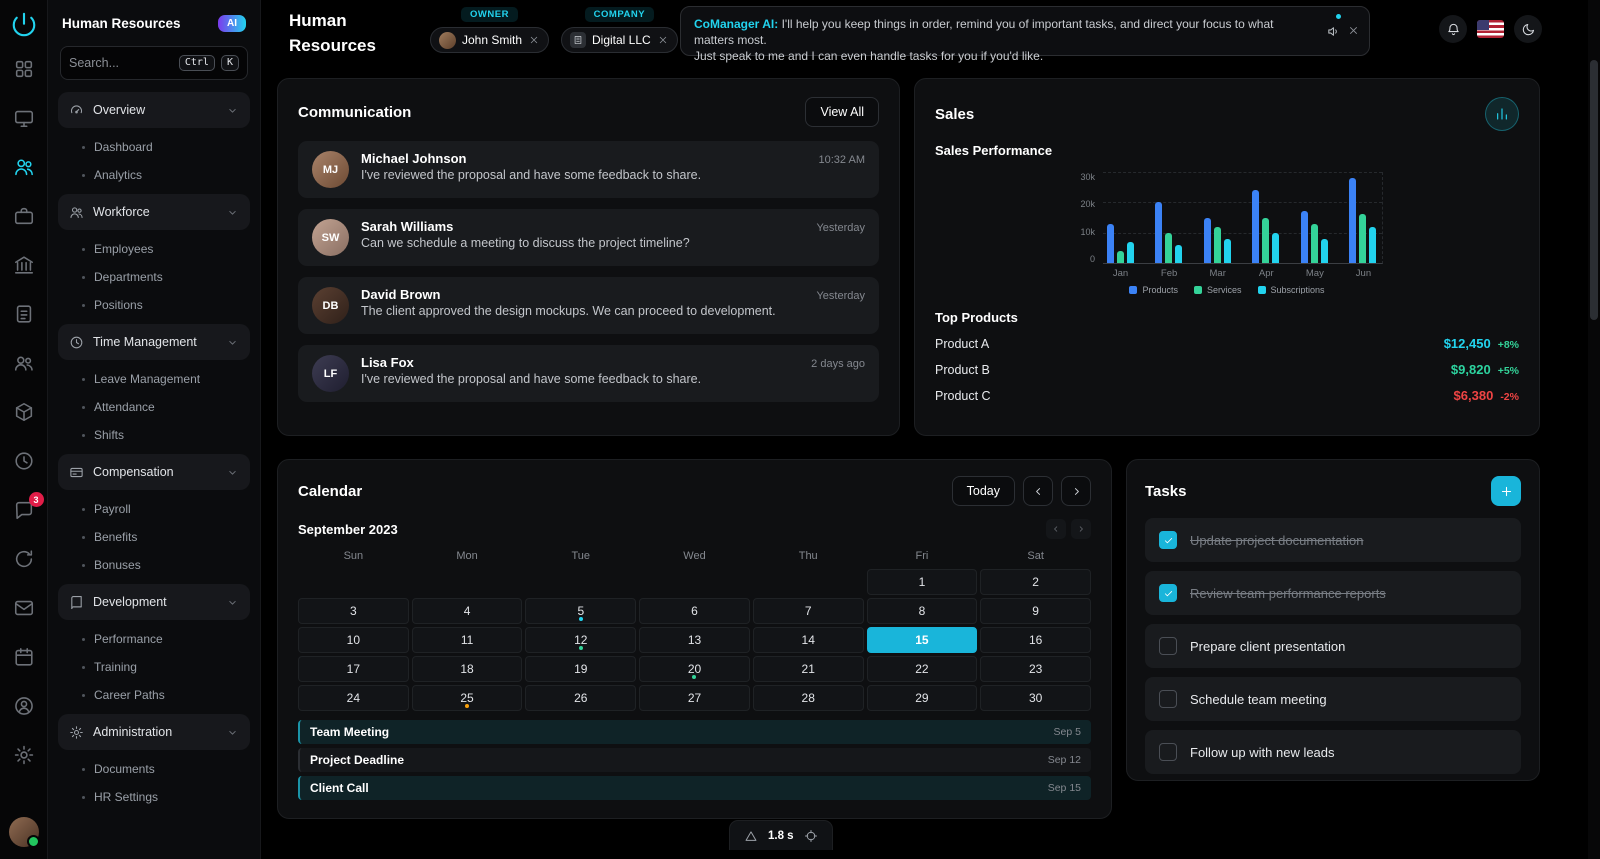 This screenshot has width=1600, height=859. I want to click on user-avatar, so click(24, 832).